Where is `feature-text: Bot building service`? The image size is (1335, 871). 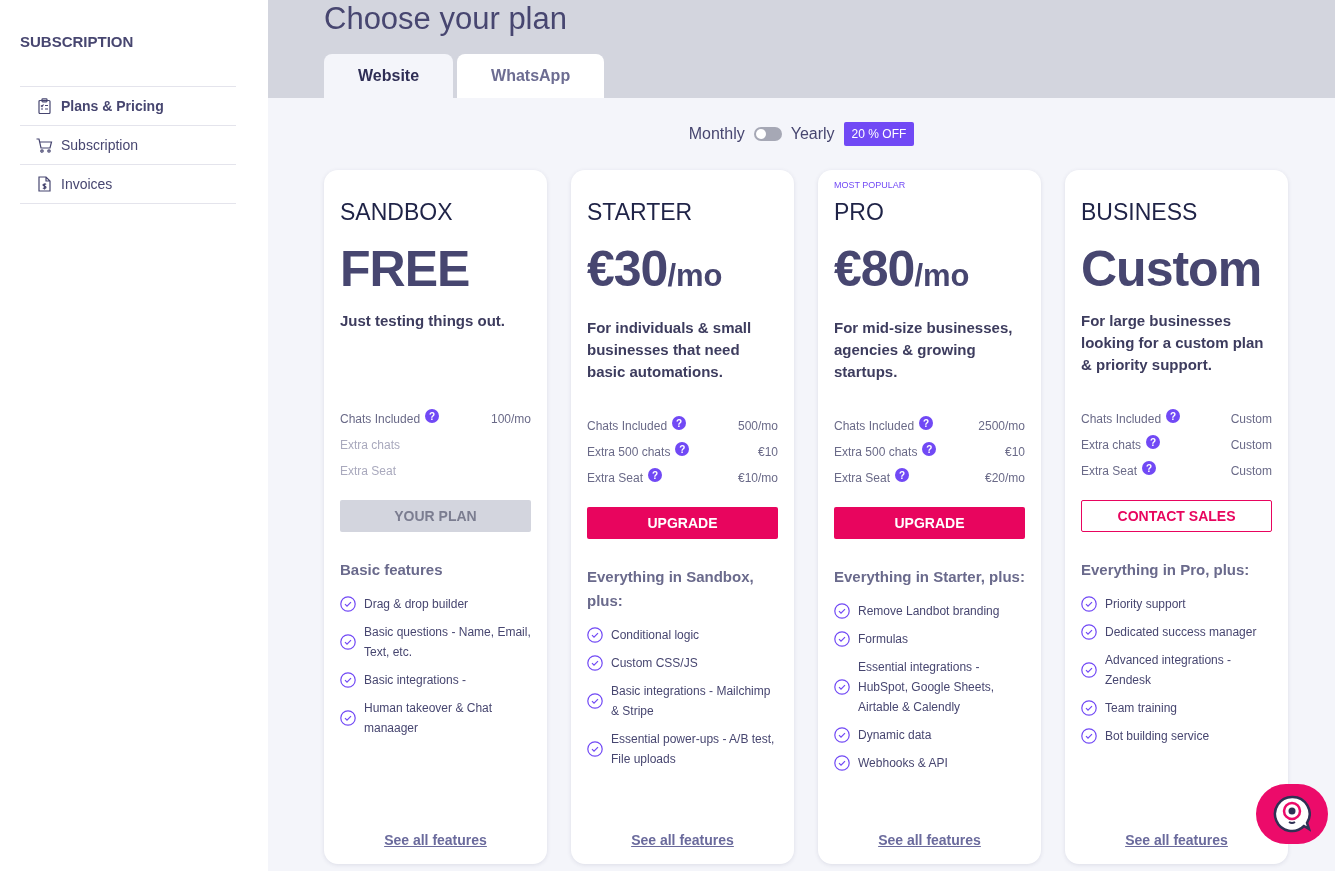 feature-text: Bot building service is located at coordinates (1157, 736).